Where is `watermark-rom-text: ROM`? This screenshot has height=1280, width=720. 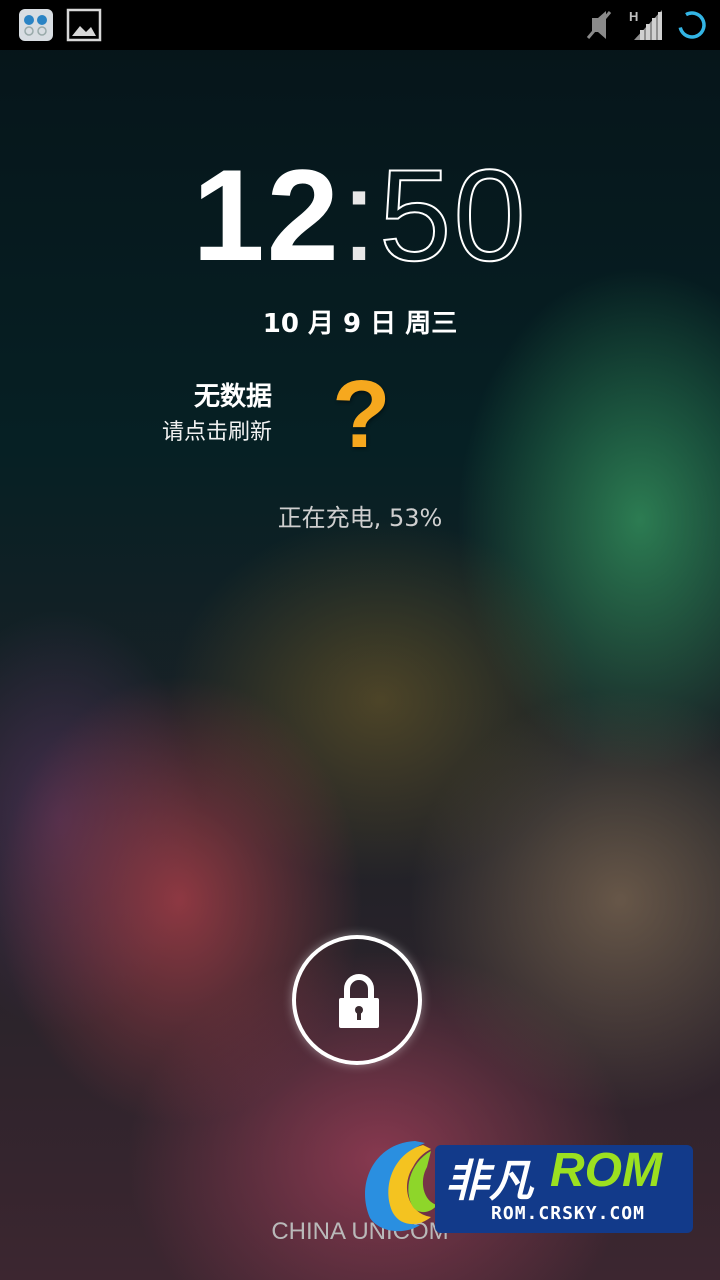
watermark-rom-text: ROM is located at coordinates (606, 1170).